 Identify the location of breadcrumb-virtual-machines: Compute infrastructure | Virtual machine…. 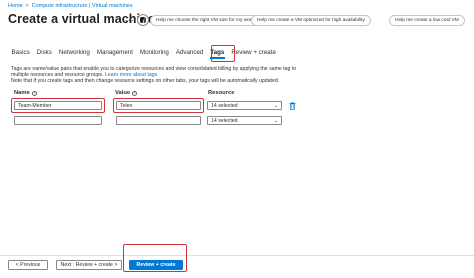
(82, 6).